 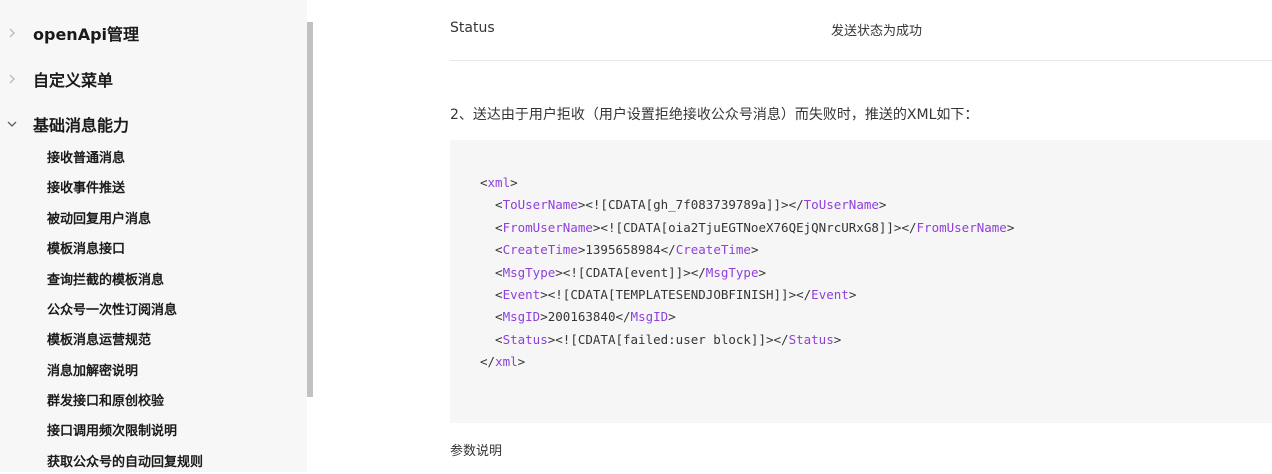 I want to click on xml-tag-close: ToUserName, so click(x=841, y=205).